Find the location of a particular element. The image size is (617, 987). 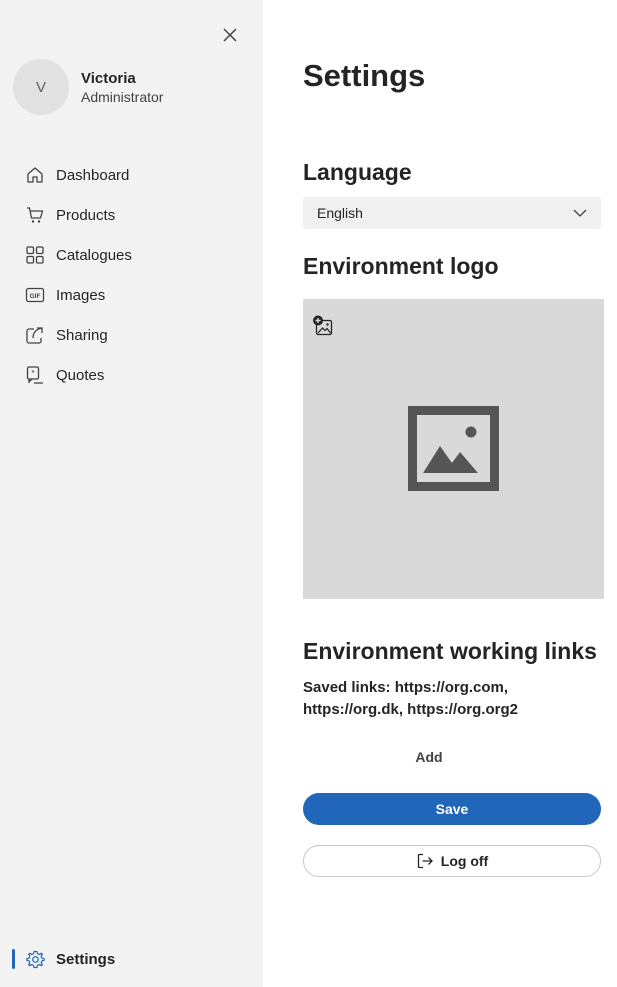

close-sidebar-button is located at coordinates (230, 35).